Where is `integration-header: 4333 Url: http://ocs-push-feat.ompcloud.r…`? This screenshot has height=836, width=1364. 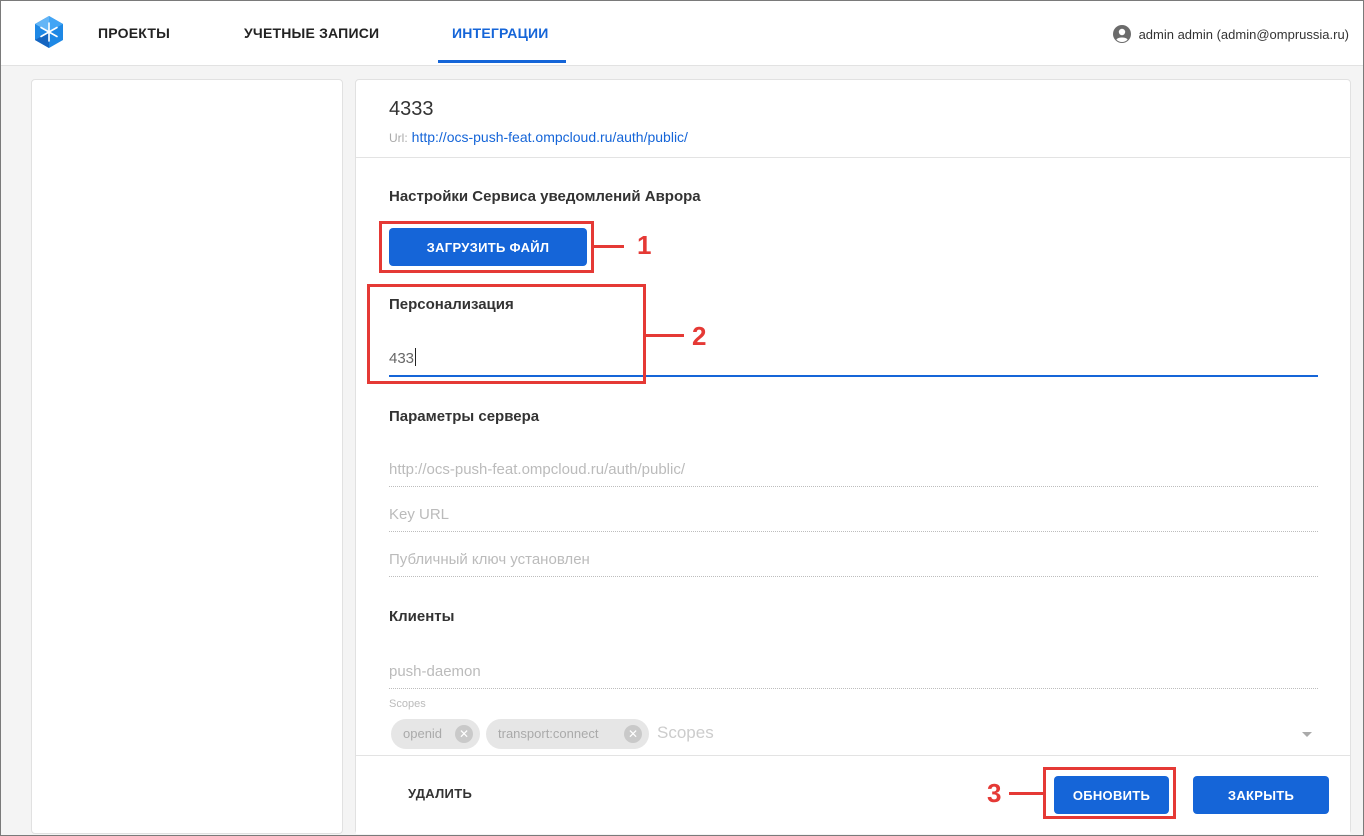
integration-header: 4333 Url: http://ocs-push-feat.ompcloud.r… is located at coordinates (853, 119).